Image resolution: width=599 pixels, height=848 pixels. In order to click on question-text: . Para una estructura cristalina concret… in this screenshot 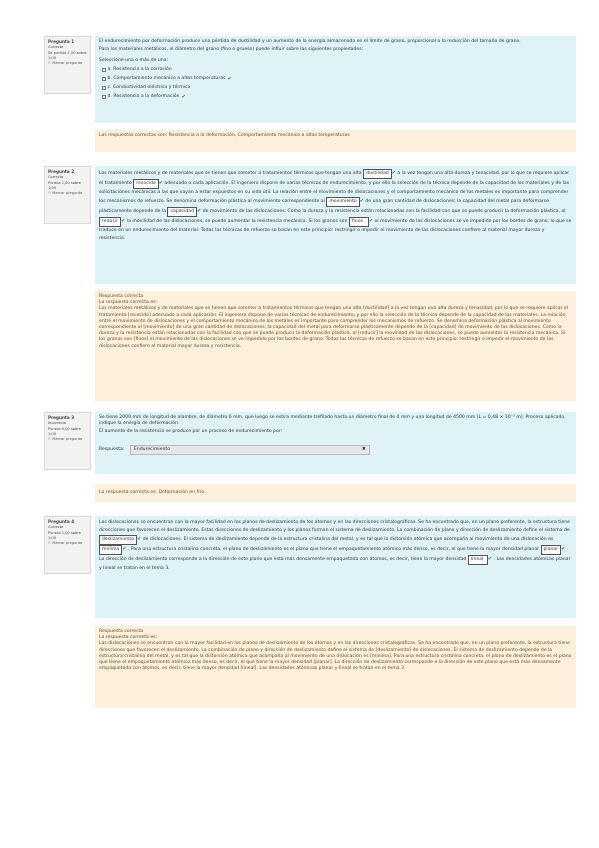, I will do `click(333, 550)`.